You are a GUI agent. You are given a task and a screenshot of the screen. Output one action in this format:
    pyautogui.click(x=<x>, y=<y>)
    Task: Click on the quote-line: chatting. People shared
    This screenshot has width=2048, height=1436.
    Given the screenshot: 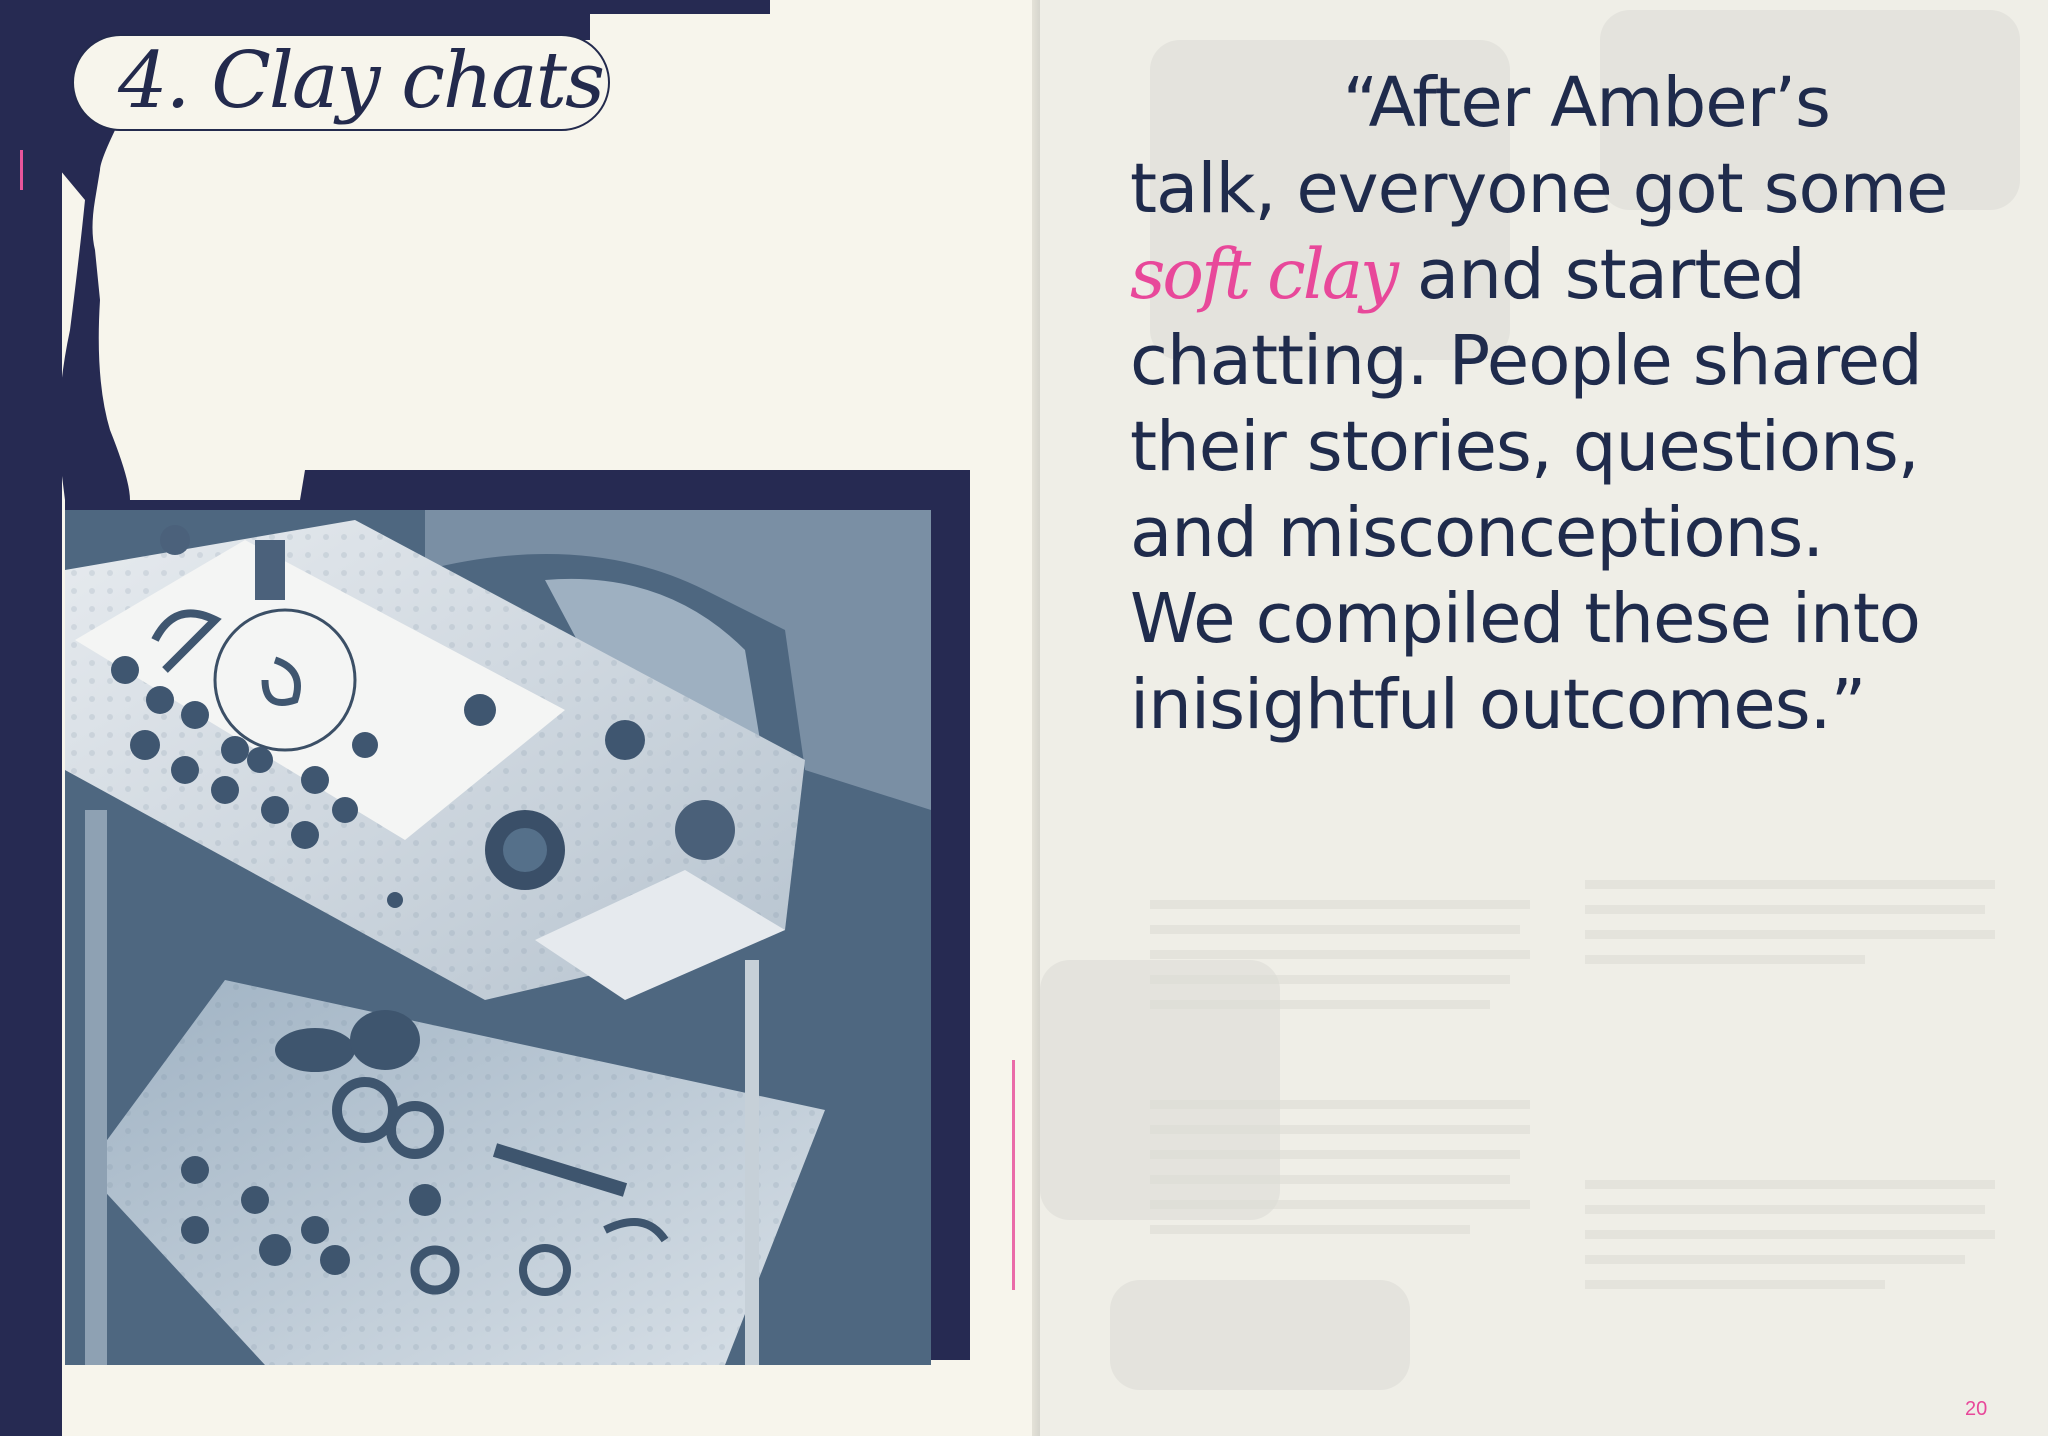 What is the action you would take?
    pyautogui.click(x=1526, y=361)
    